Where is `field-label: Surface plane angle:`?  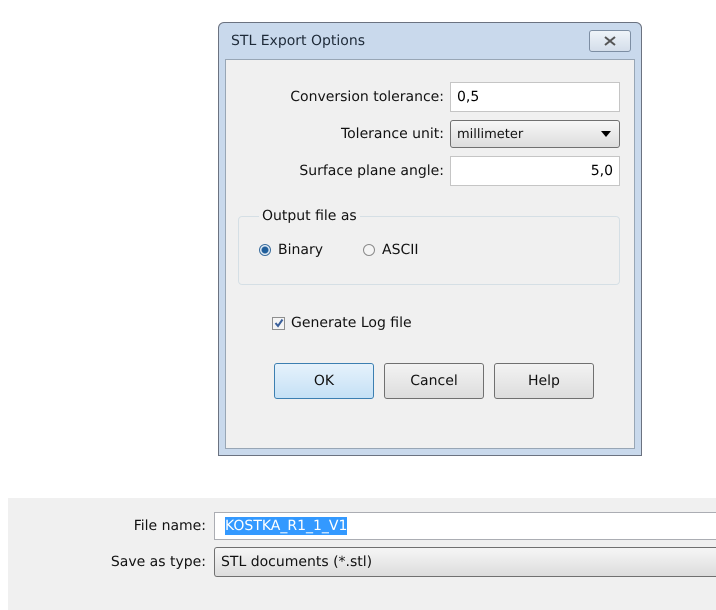
field-label: Surface plane angle: is located at coordinates (371, 171).